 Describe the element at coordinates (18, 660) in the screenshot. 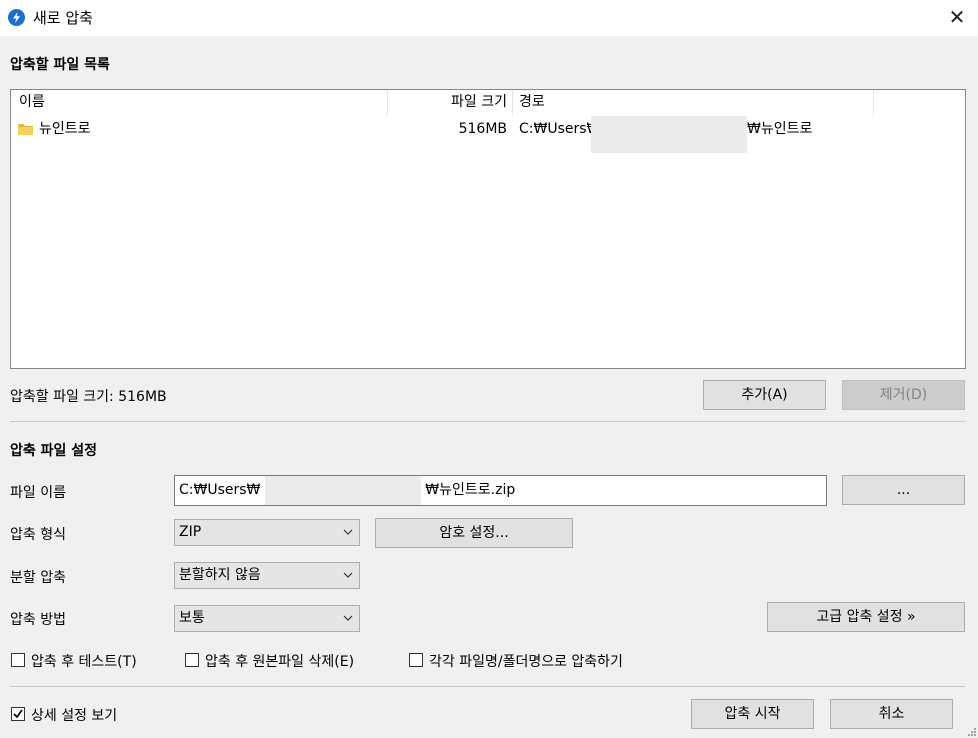

I see `test-after-checkbox` at that location.